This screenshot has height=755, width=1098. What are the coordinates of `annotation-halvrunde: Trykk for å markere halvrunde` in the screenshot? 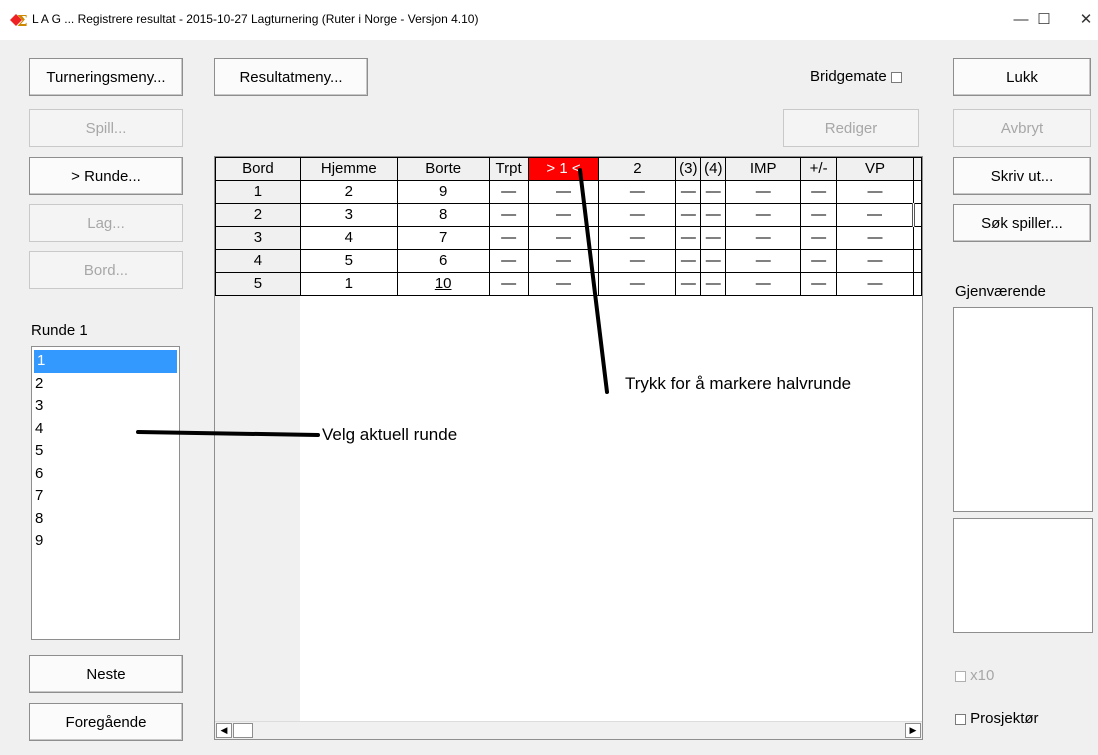 It's located at (738, 383).